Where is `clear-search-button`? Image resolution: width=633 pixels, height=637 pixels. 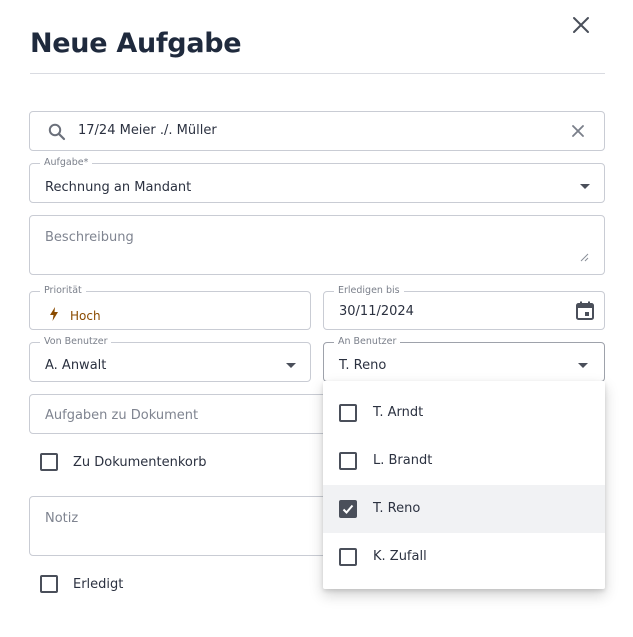 clear-search-button is located at coordinates (578, 131).